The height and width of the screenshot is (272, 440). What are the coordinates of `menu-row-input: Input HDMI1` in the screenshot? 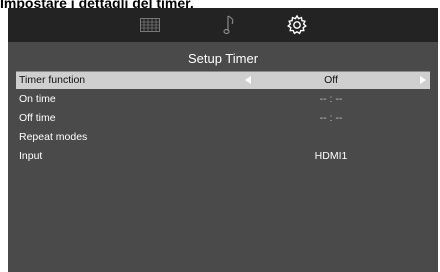 It's located at (223, 156).